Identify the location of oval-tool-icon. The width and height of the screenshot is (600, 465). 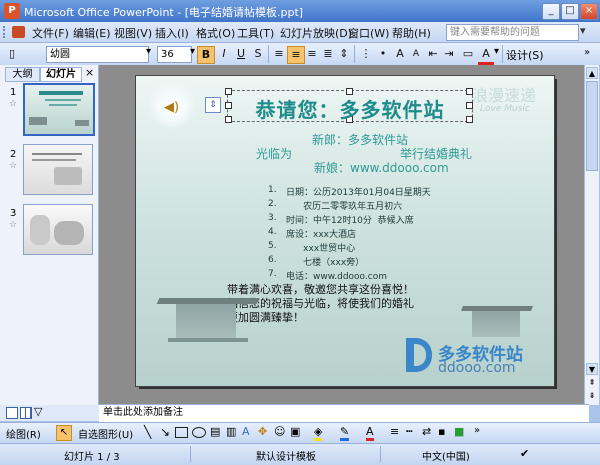
(199, 432).